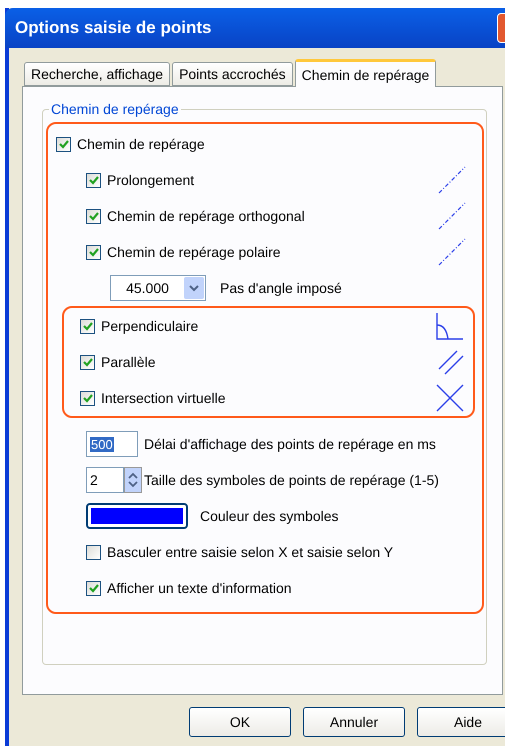 The height and width of the screenshot is (746, 505). Describe the element at coordinates (149, 326) in the screenshot. I see `checkbox-label: Perpendiculaire` at that location.